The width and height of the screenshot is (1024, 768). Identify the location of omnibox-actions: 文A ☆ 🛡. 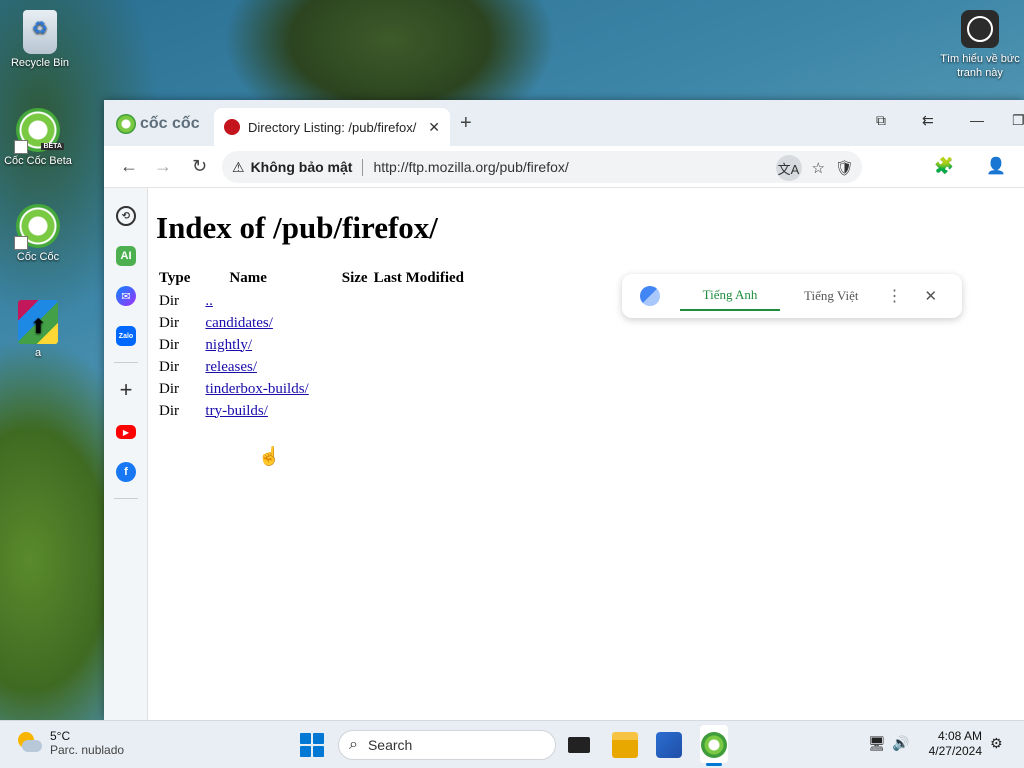
(814, 168).